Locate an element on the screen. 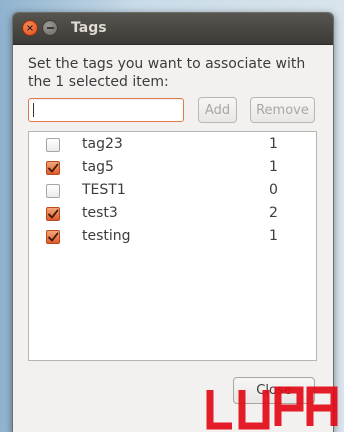 This screenshot has width=344, height=432. text-caret is located at coordinates (33, 110).